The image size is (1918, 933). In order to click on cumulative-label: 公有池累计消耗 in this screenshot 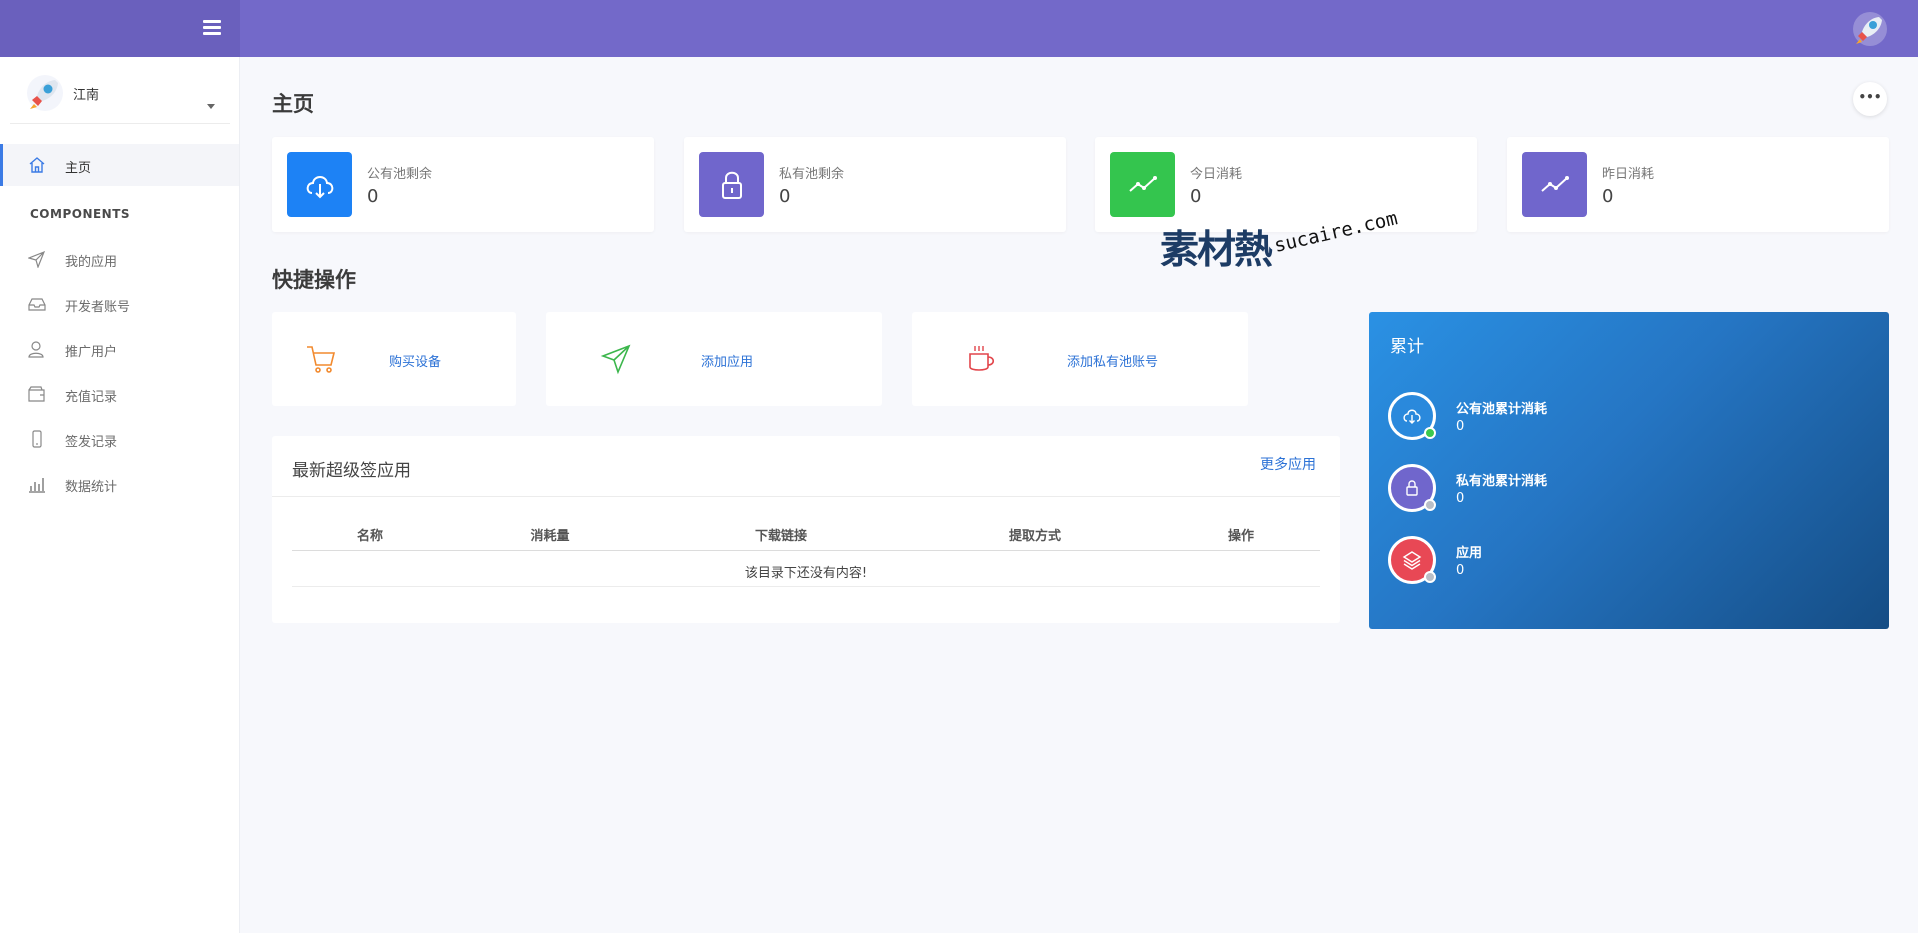, I will do `click(1502, 409)`.